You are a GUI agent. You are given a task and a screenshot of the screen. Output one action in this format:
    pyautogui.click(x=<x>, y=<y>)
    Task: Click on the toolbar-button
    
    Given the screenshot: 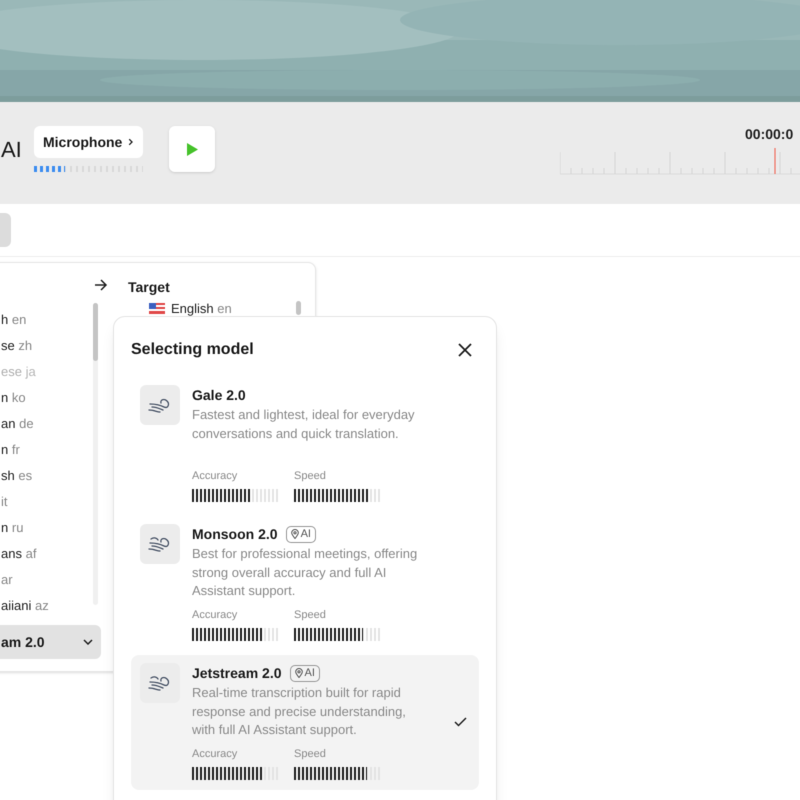 What is the action you would take?
    pyautogui.click(x=5, y=230)
    